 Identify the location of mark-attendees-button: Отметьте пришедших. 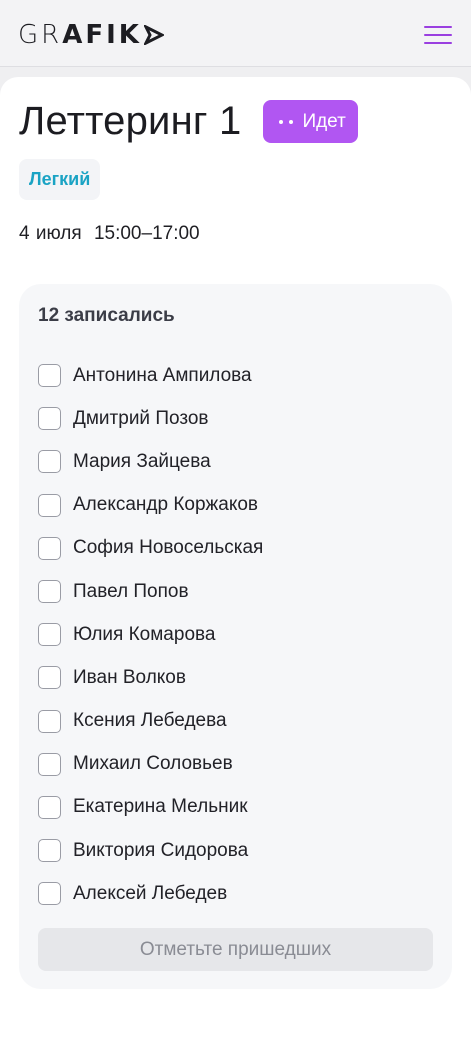
(235, 949).